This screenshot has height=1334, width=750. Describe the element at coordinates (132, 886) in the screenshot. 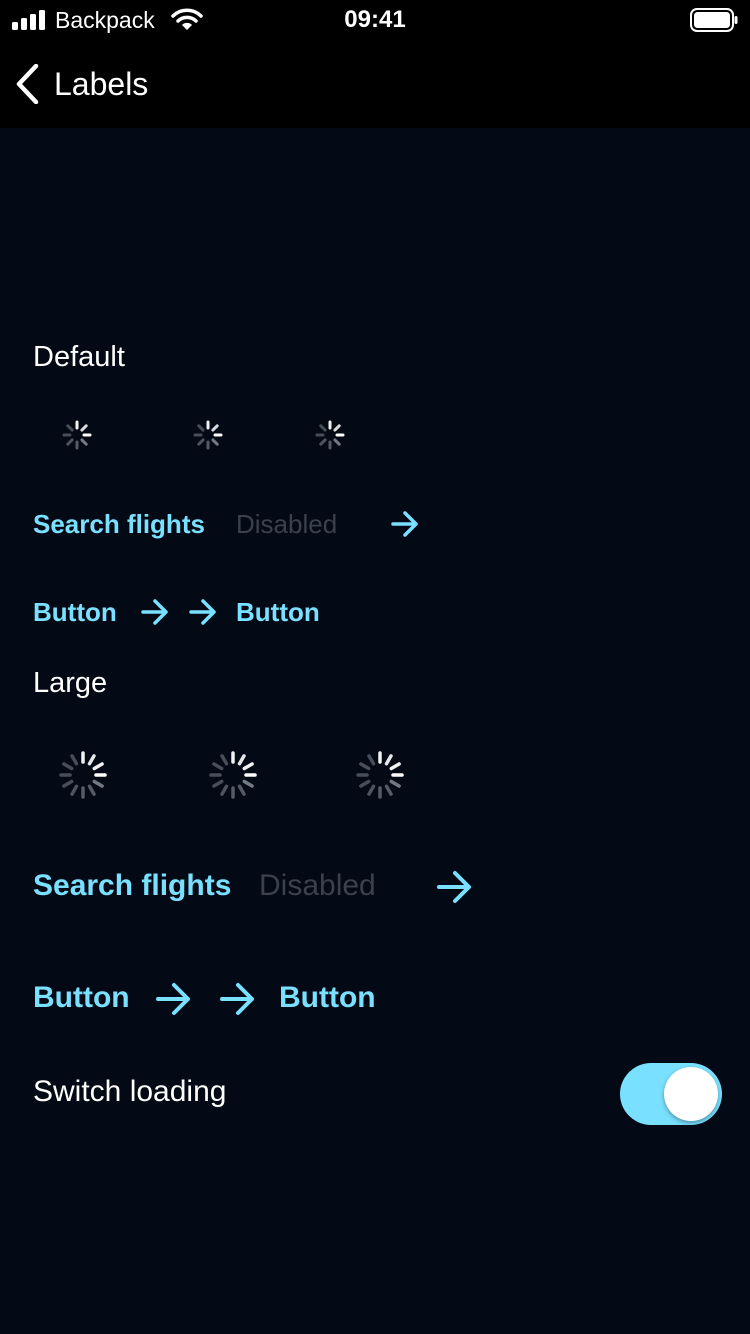

I see `search-flights-button-large: Search flights` at that location.